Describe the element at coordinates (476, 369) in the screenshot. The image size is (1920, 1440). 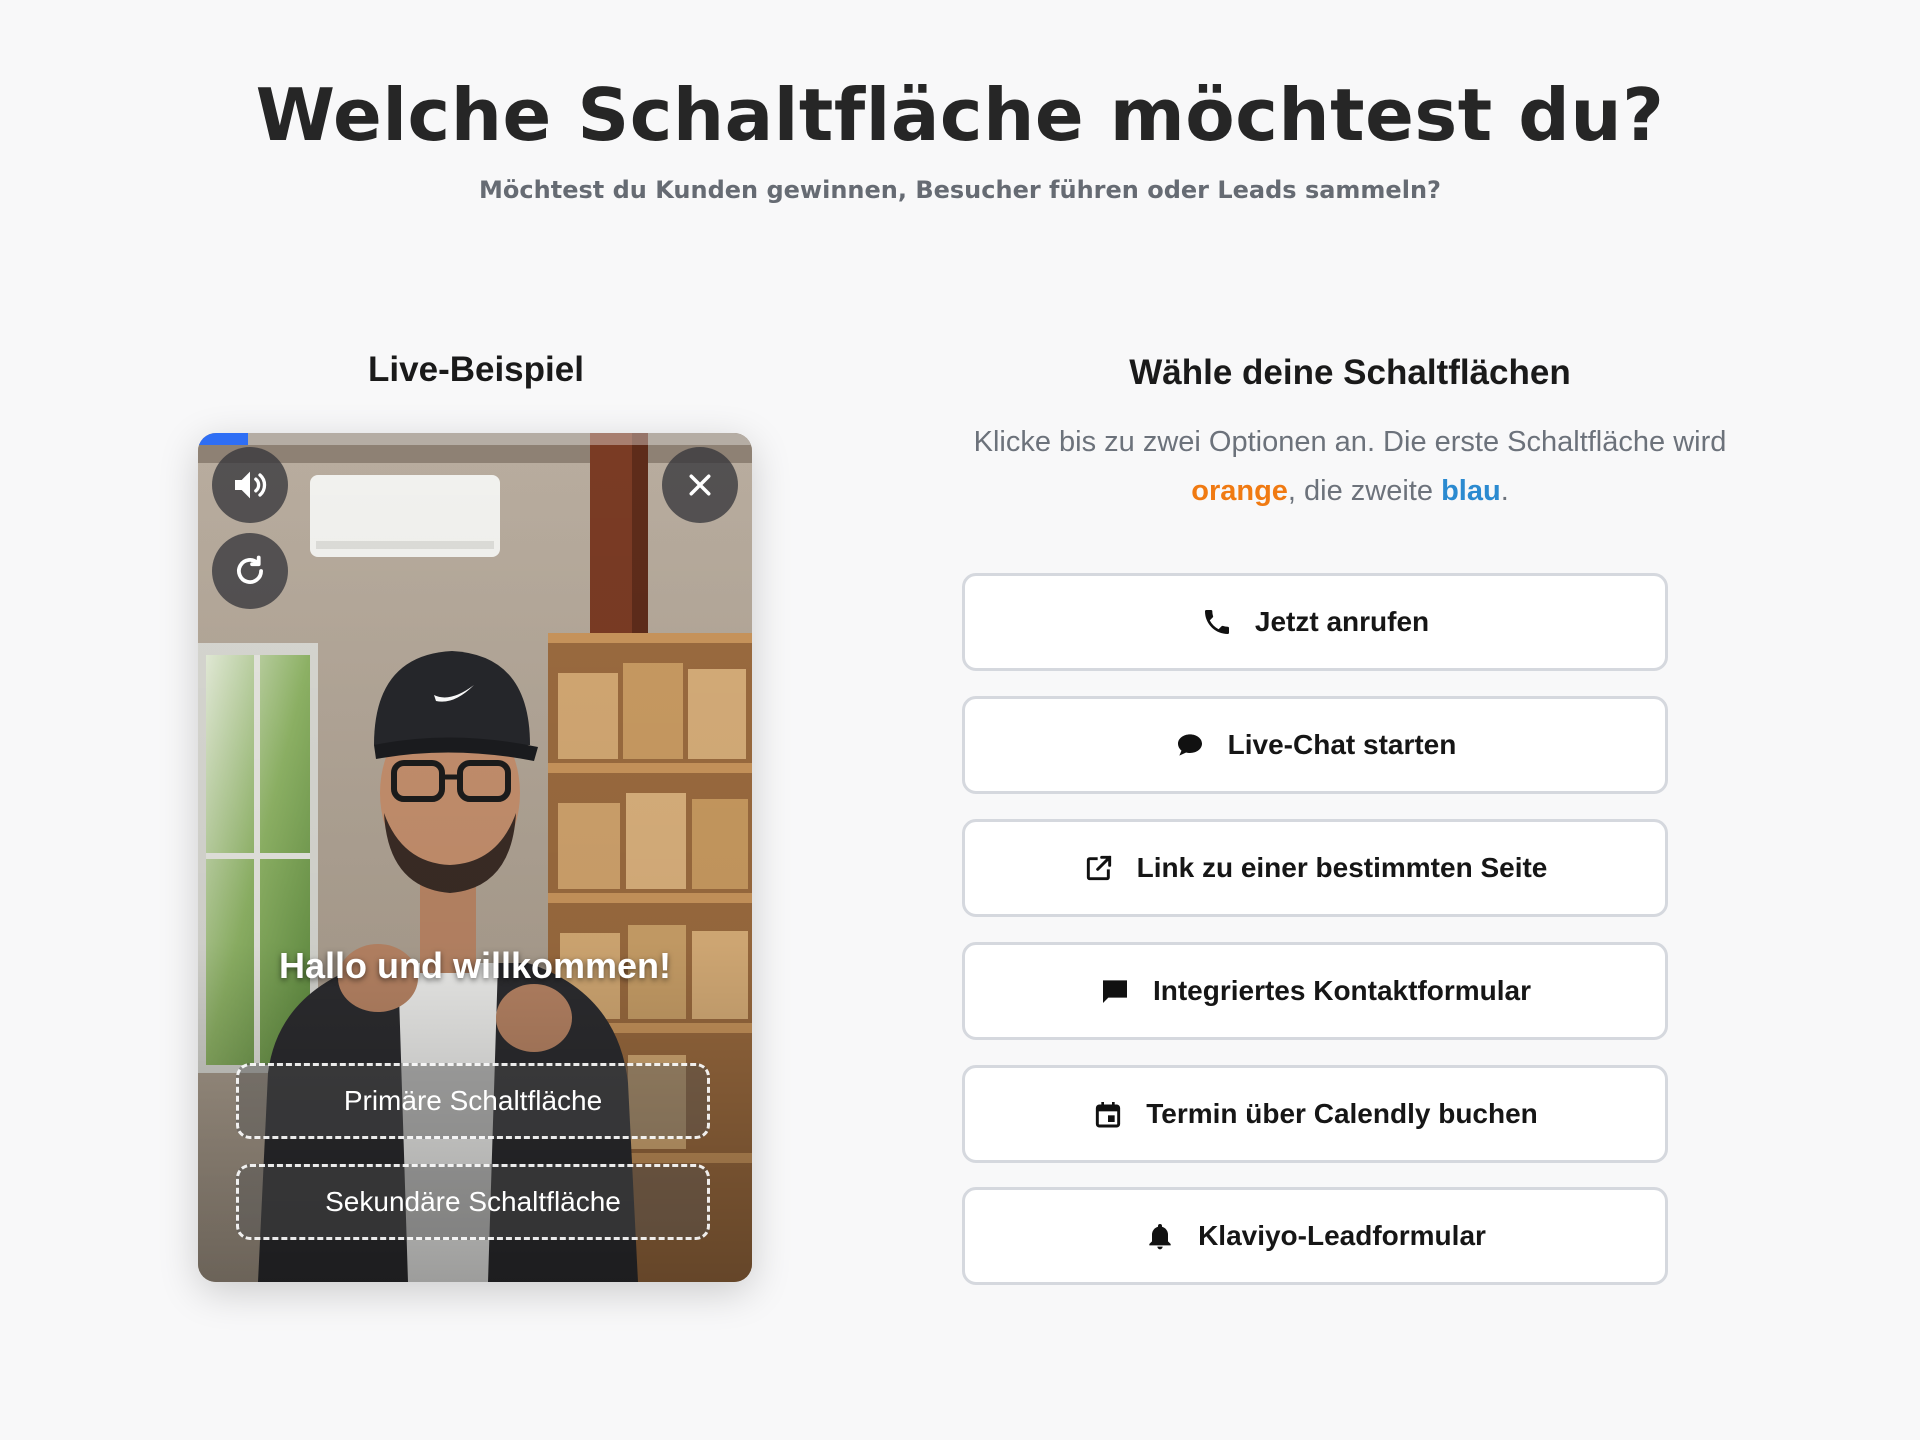
I see `live-example-heading: Live-Beispiel` at that location.